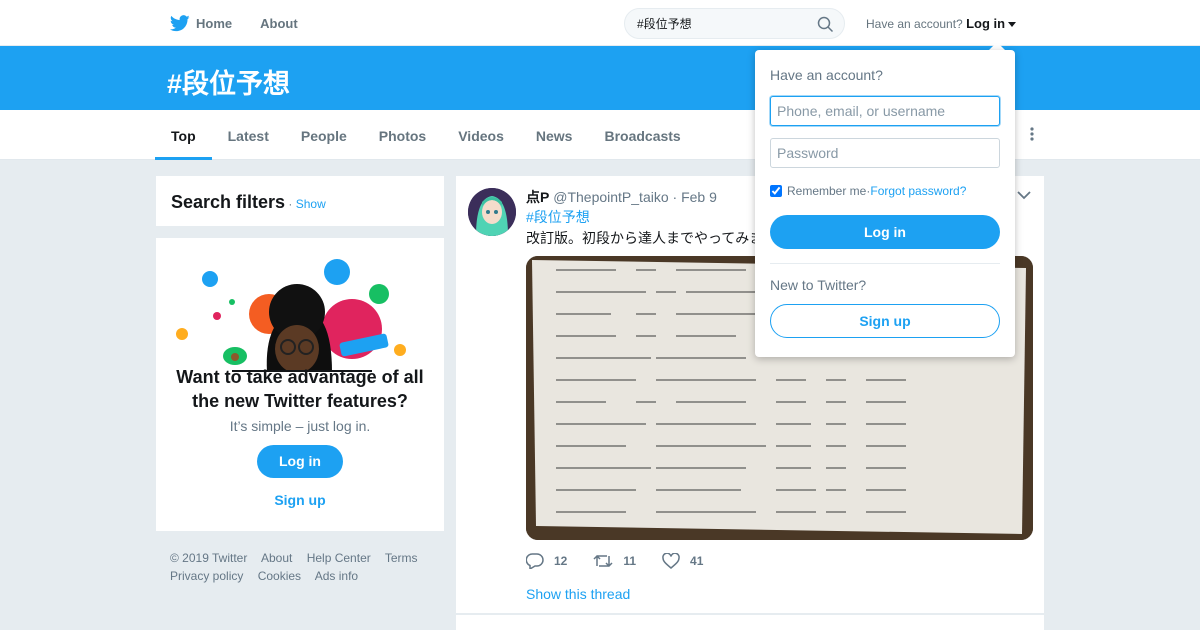 This screenshot has width=1200, height=630. What do you see at coordinates (697, 561) in the screenshot?
I see `like-count: 41` at bounding box center [697, 561].